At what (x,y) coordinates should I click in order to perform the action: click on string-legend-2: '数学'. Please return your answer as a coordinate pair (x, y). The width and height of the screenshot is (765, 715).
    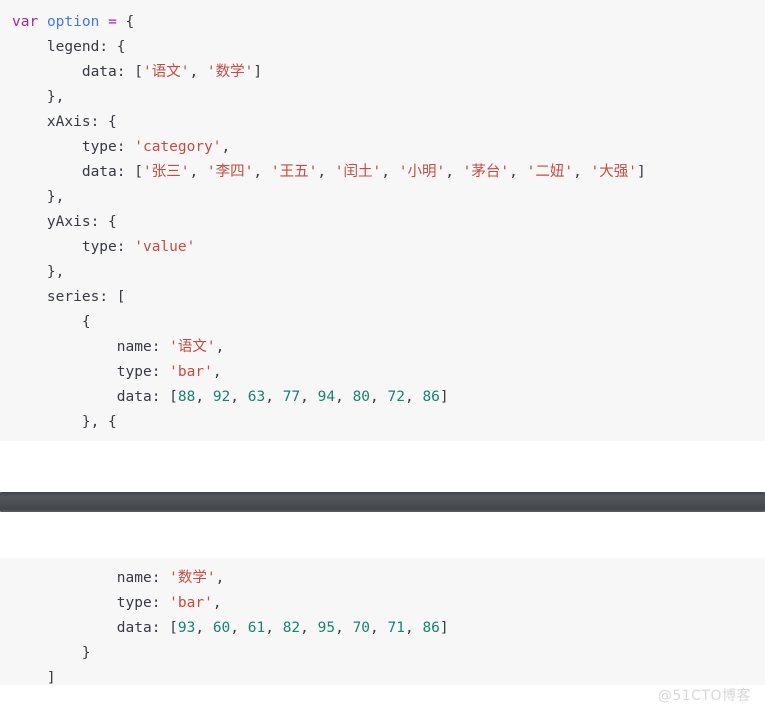
    Looking at the image, I should click on (230, 72).